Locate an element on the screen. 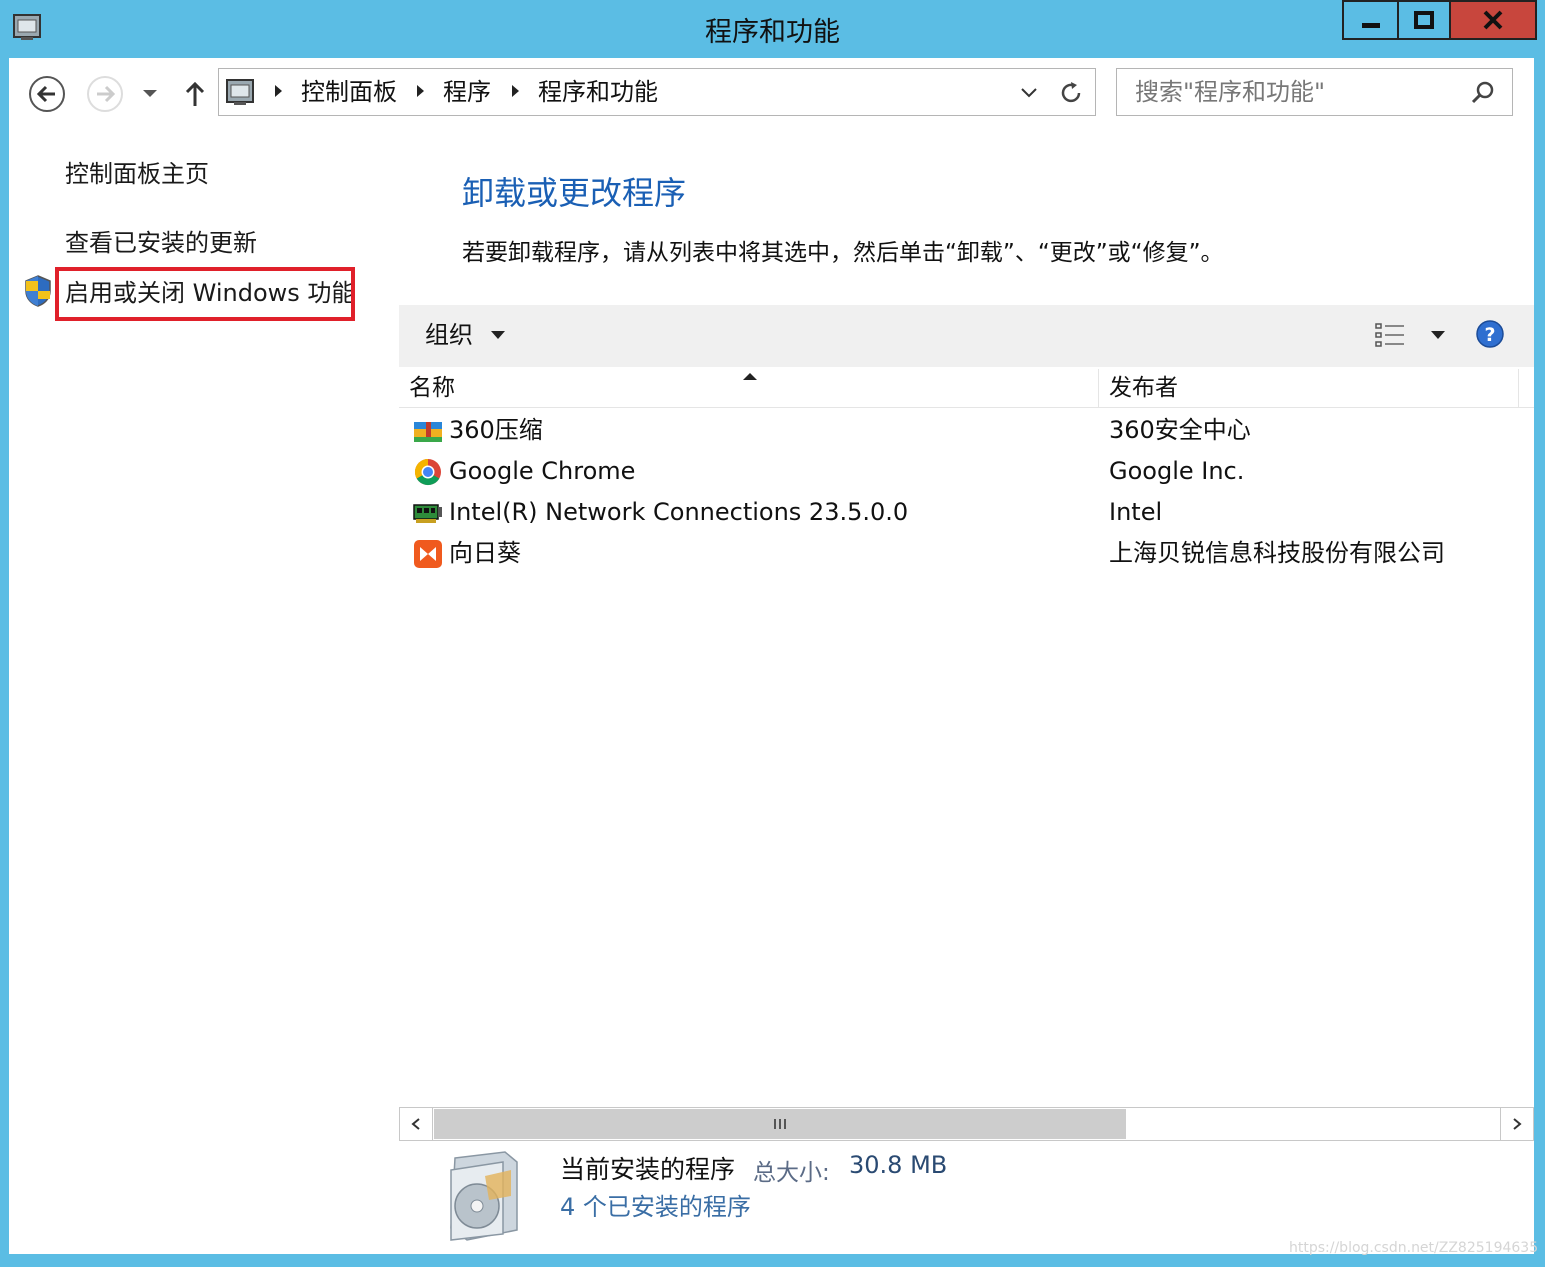 Image resolution: width=1545 pixels, height=1267 pixels. scroll-right-button is located at coordinates (1516, 1124).